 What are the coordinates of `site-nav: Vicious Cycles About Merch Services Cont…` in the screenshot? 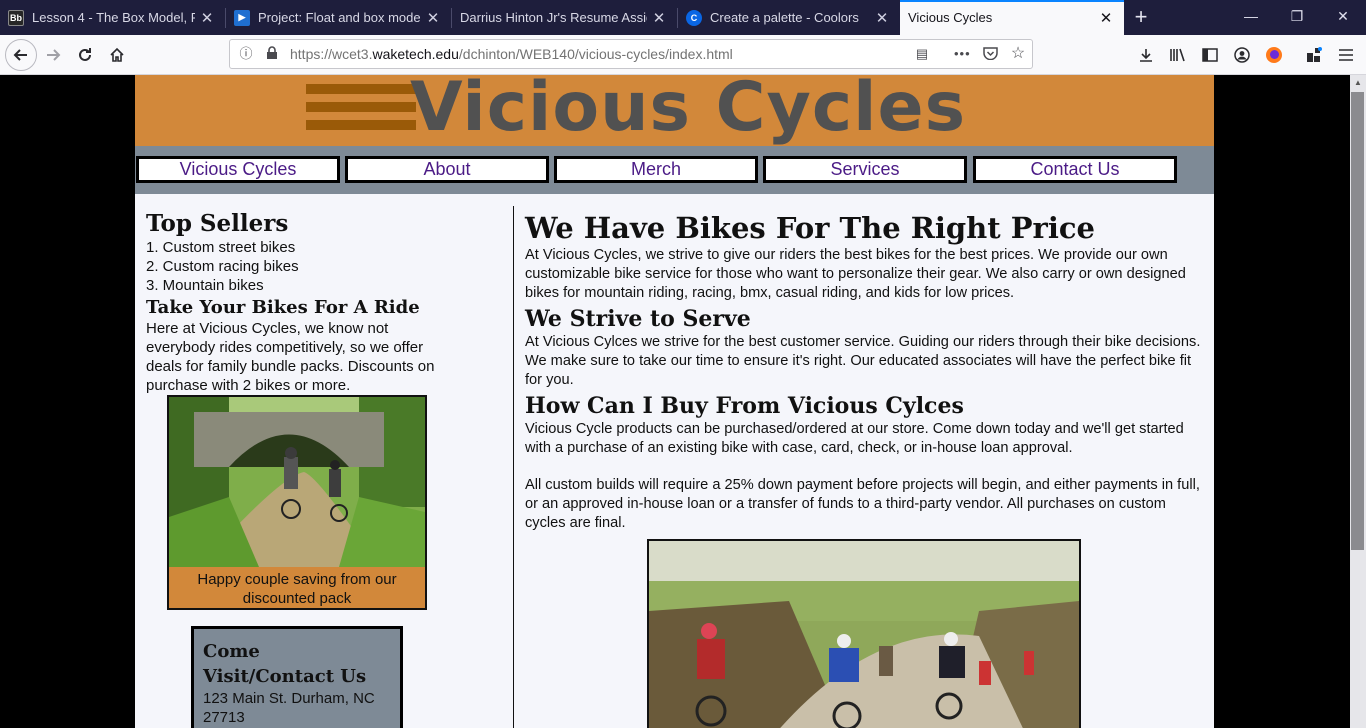 It's located at (674, 170).